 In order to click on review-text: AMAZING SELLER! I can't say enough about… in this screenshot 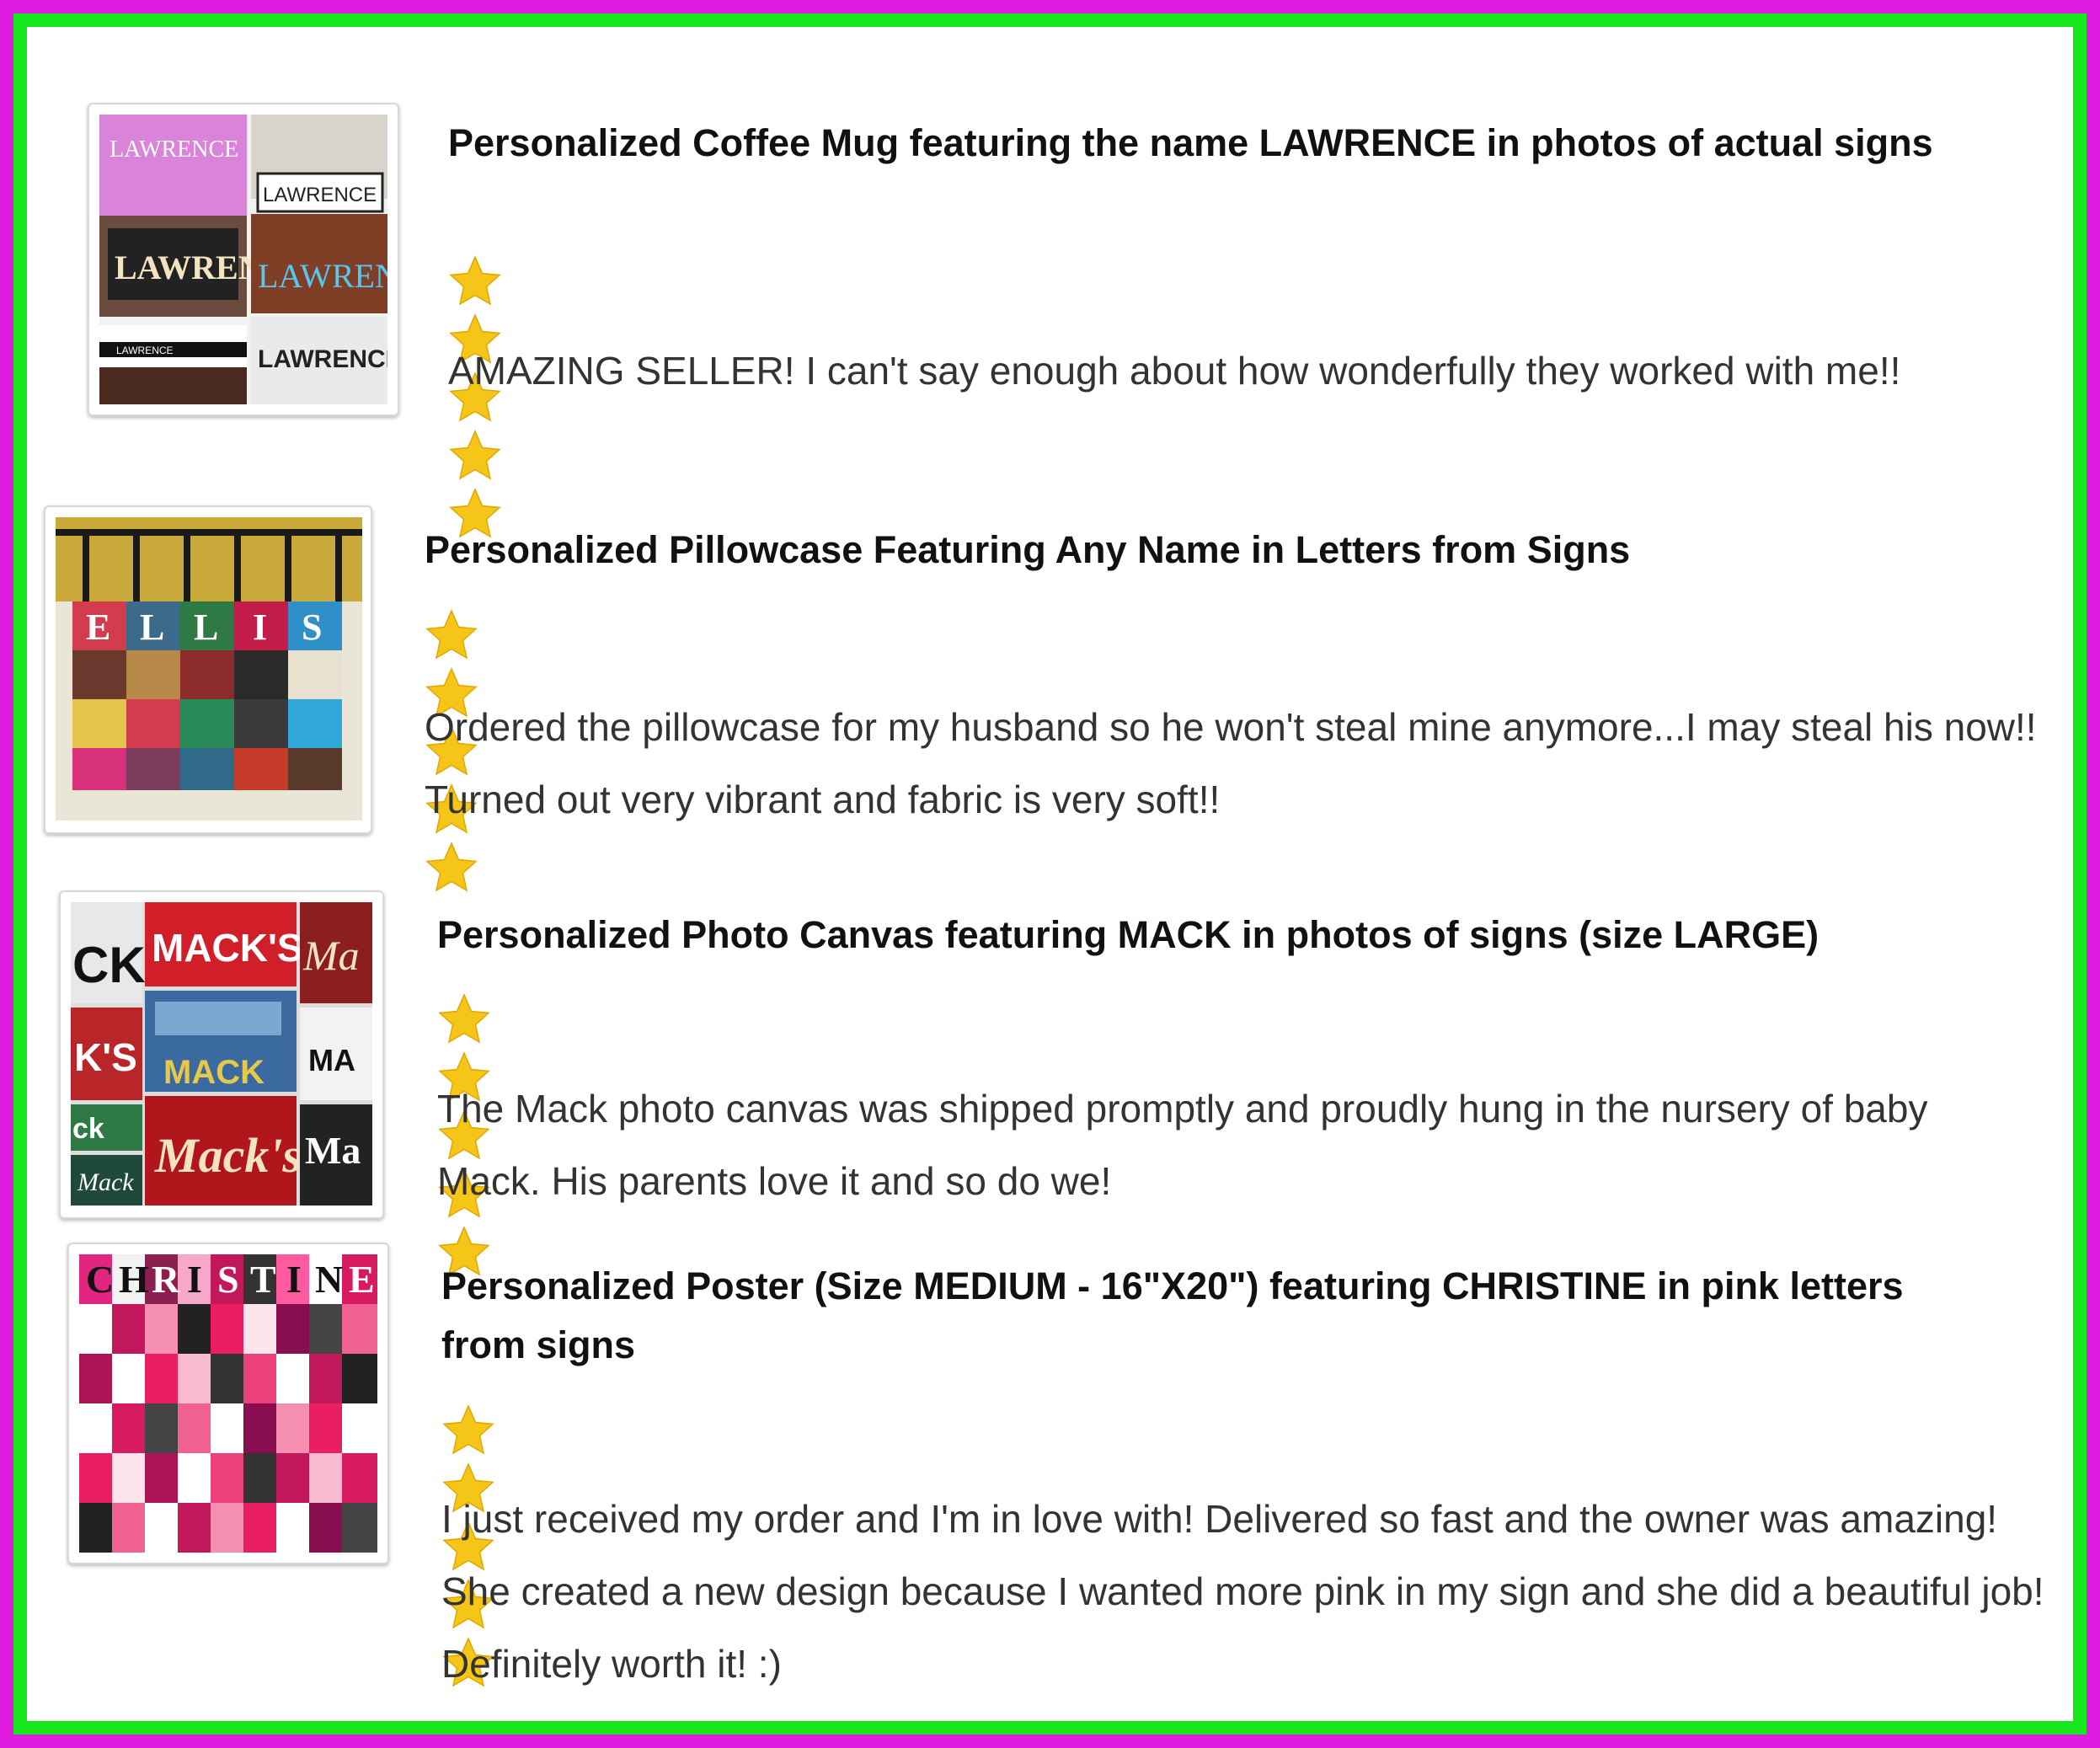, I will do `click(1174, 371)`.